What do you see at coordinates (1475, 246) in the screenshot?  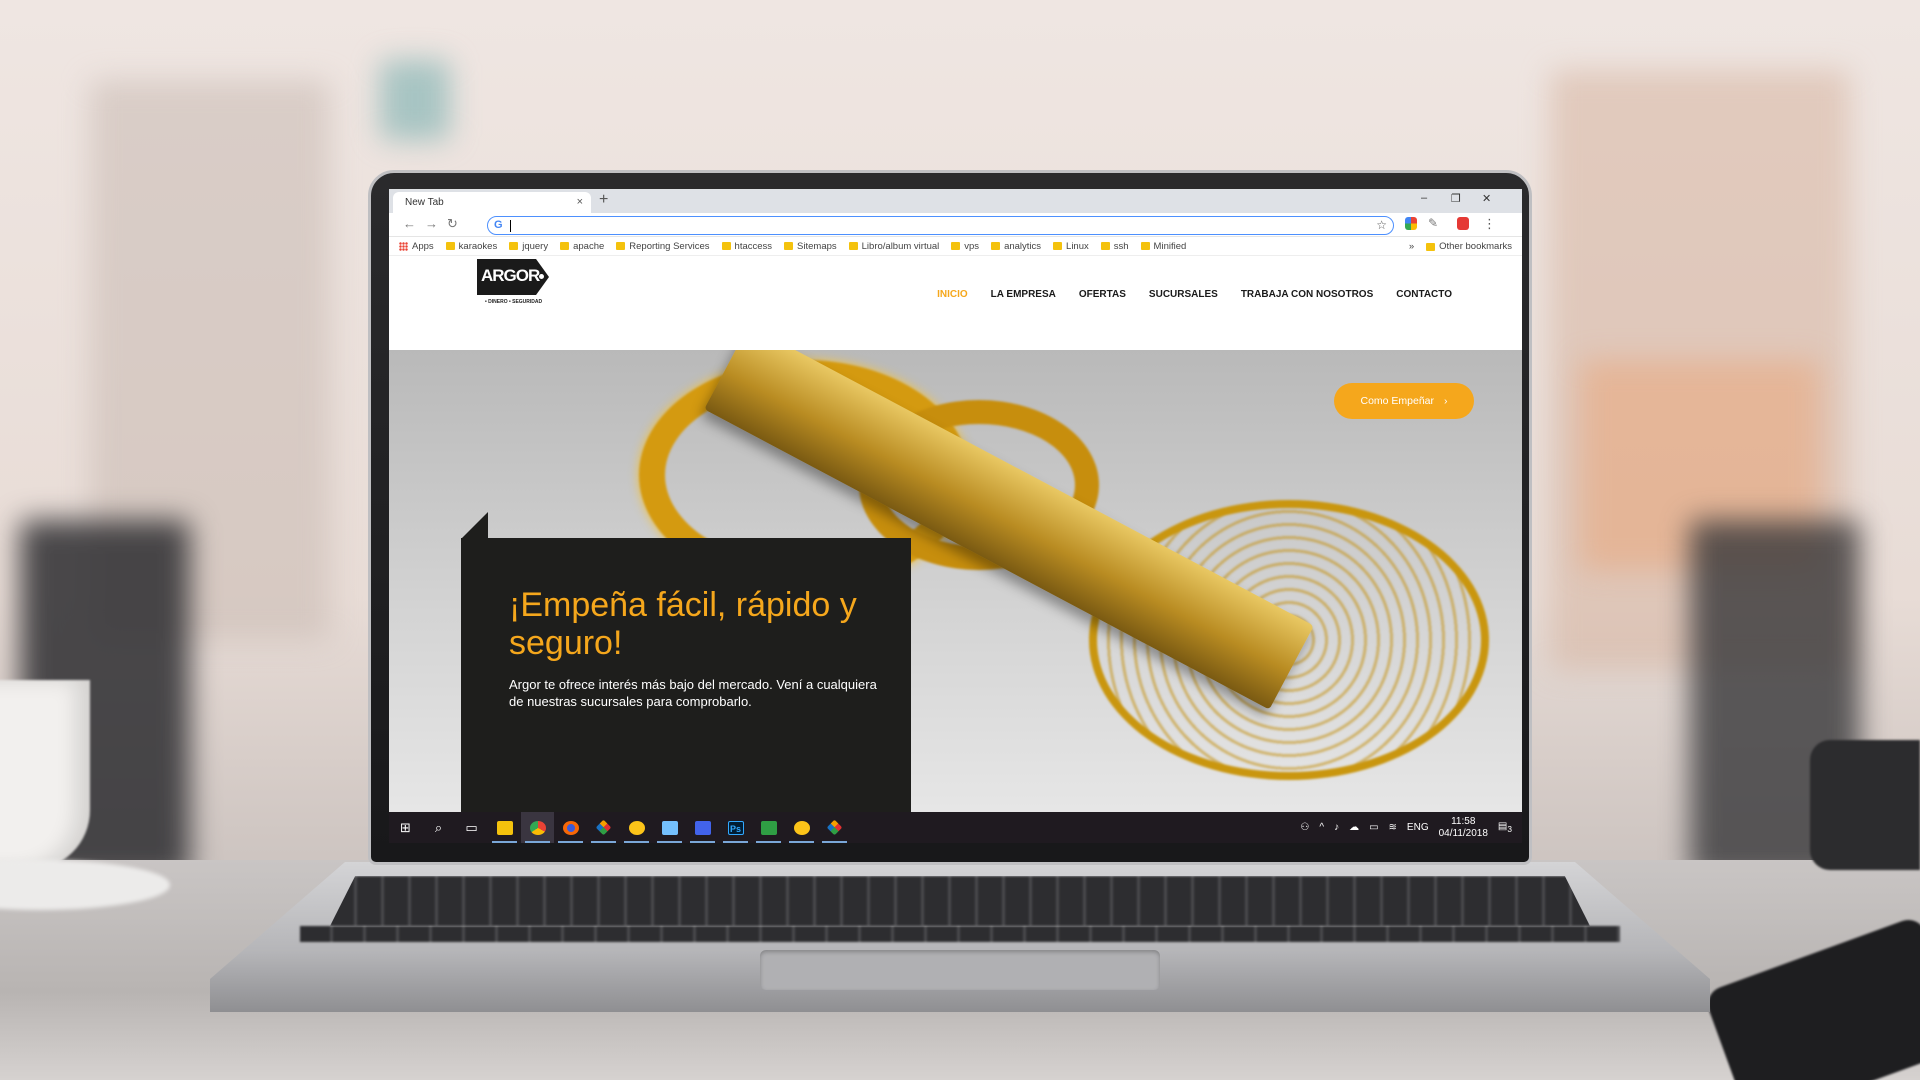 I see `bookmark-label: Other bookmarks` at bounding box center [1475, 246].